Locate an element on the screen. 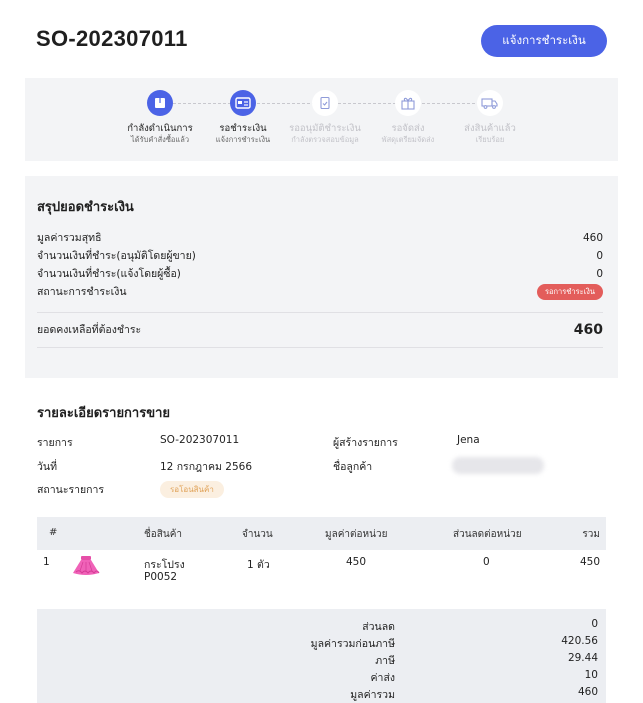 Image resolution: width=643 pixels, height=703 pixels. summary-row: มูลค่ารวมสุทธิ 460 is located at coordinates (320, 237).